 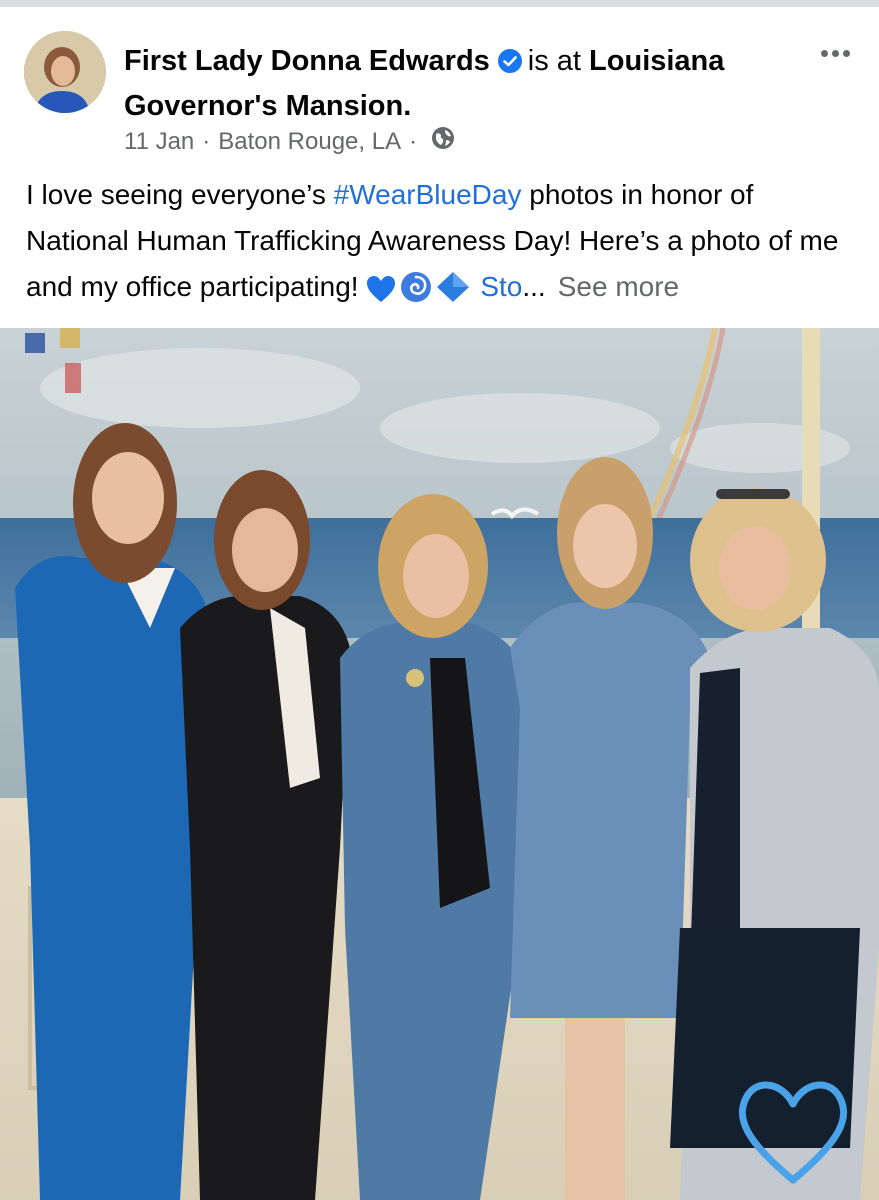 I want to click on post-city: Baton Rouge, LA, so click(x=309, y=142).